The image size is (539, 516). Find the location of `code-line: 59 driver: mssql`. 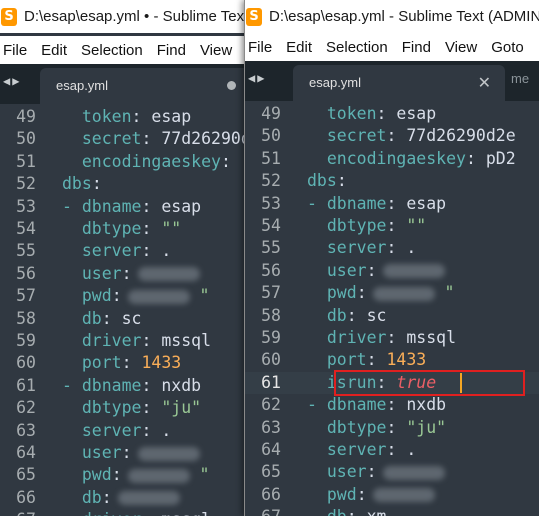

code-line: 59 driver: mssql is located at coordinates (392, 338).